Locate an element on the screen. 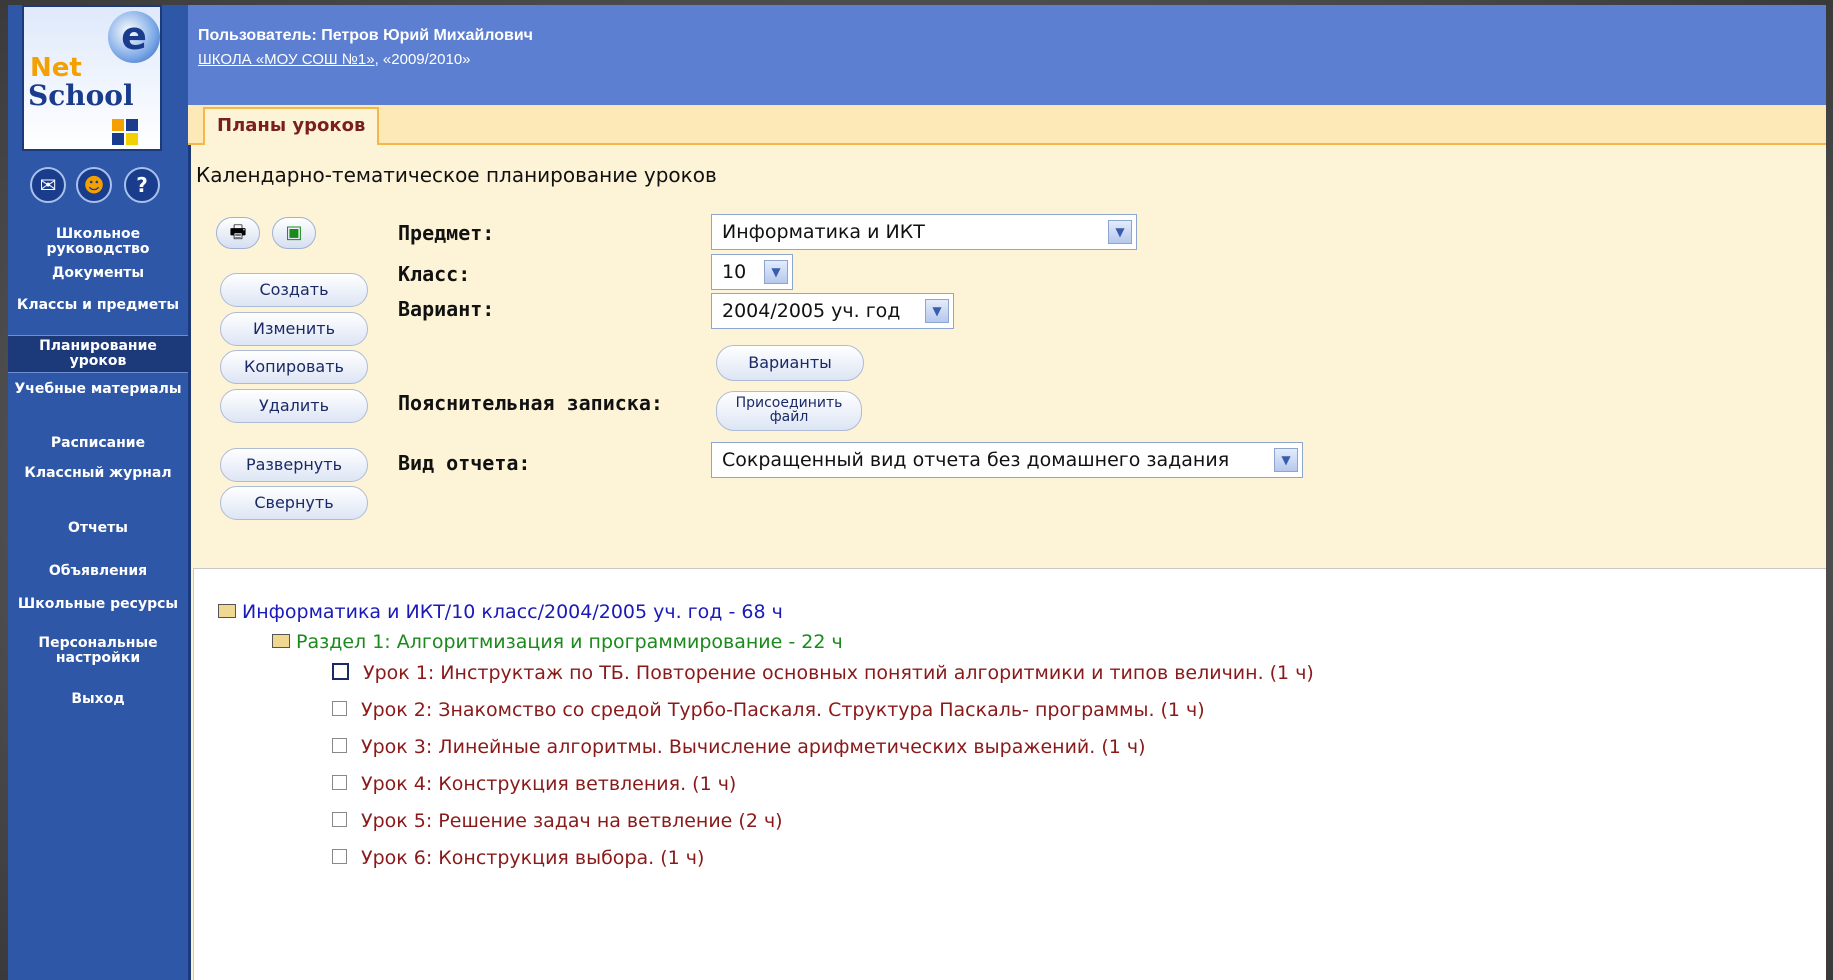  lesson-item: Урок 6: Конструкция выбора. (1 ч) is located at coordinates (518, 858).